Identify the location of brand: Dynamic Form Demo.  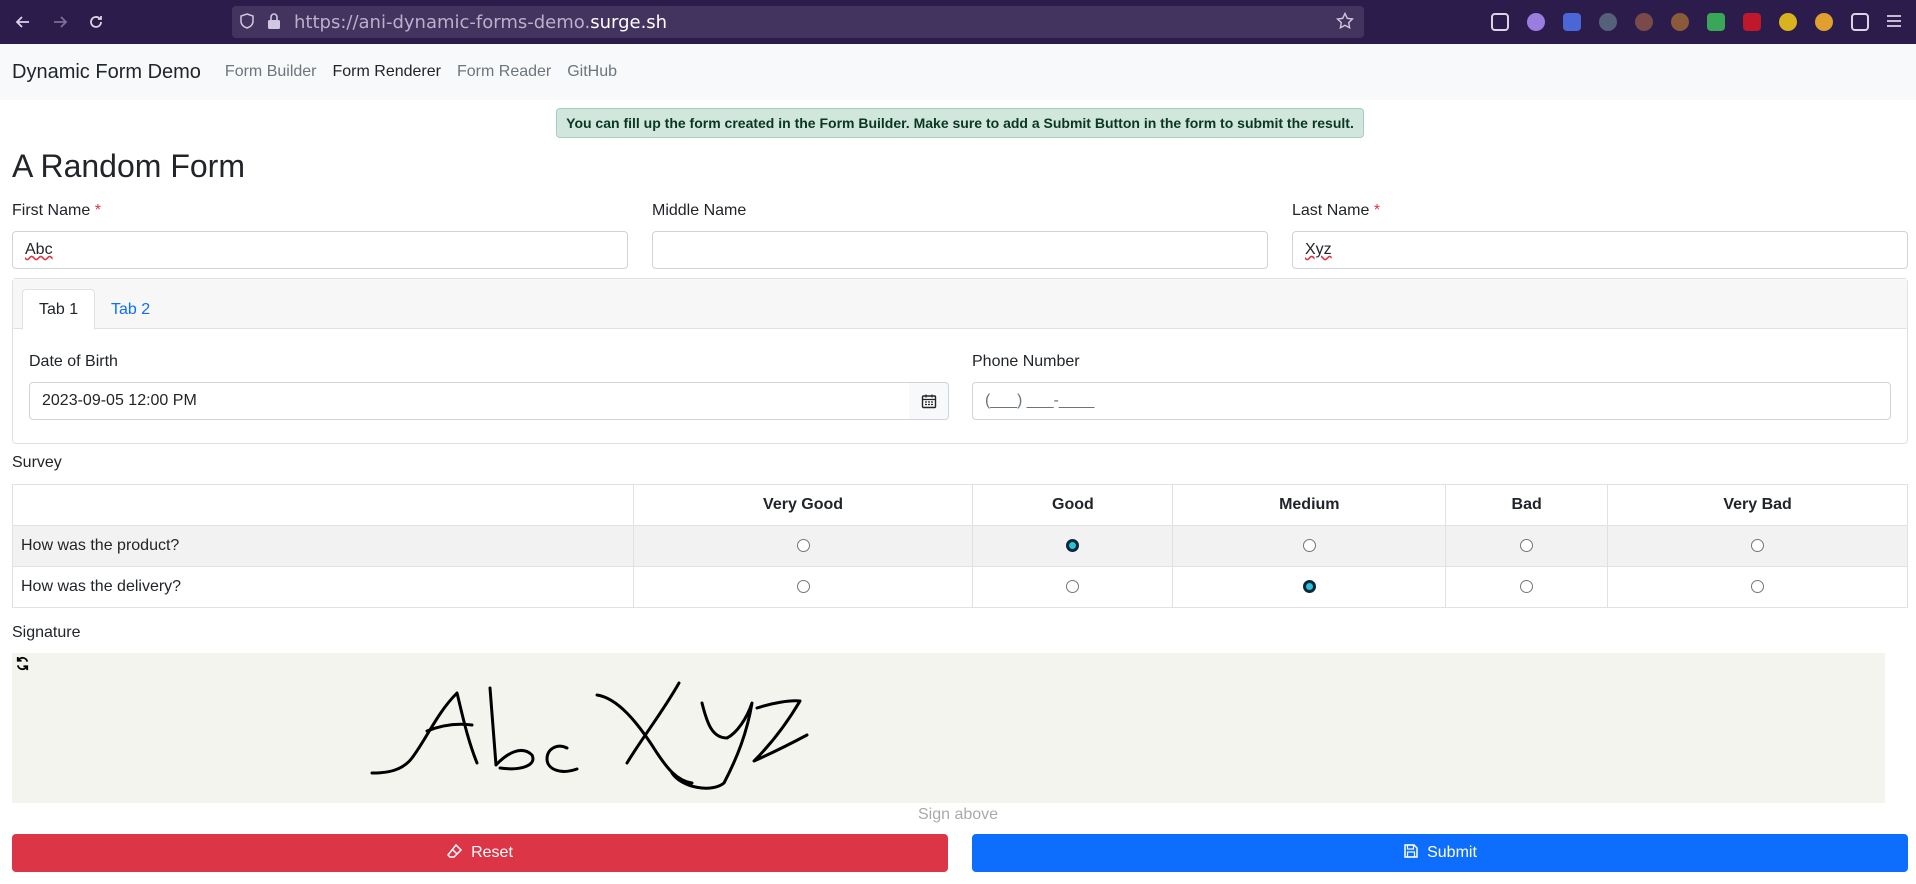
(106, 72).